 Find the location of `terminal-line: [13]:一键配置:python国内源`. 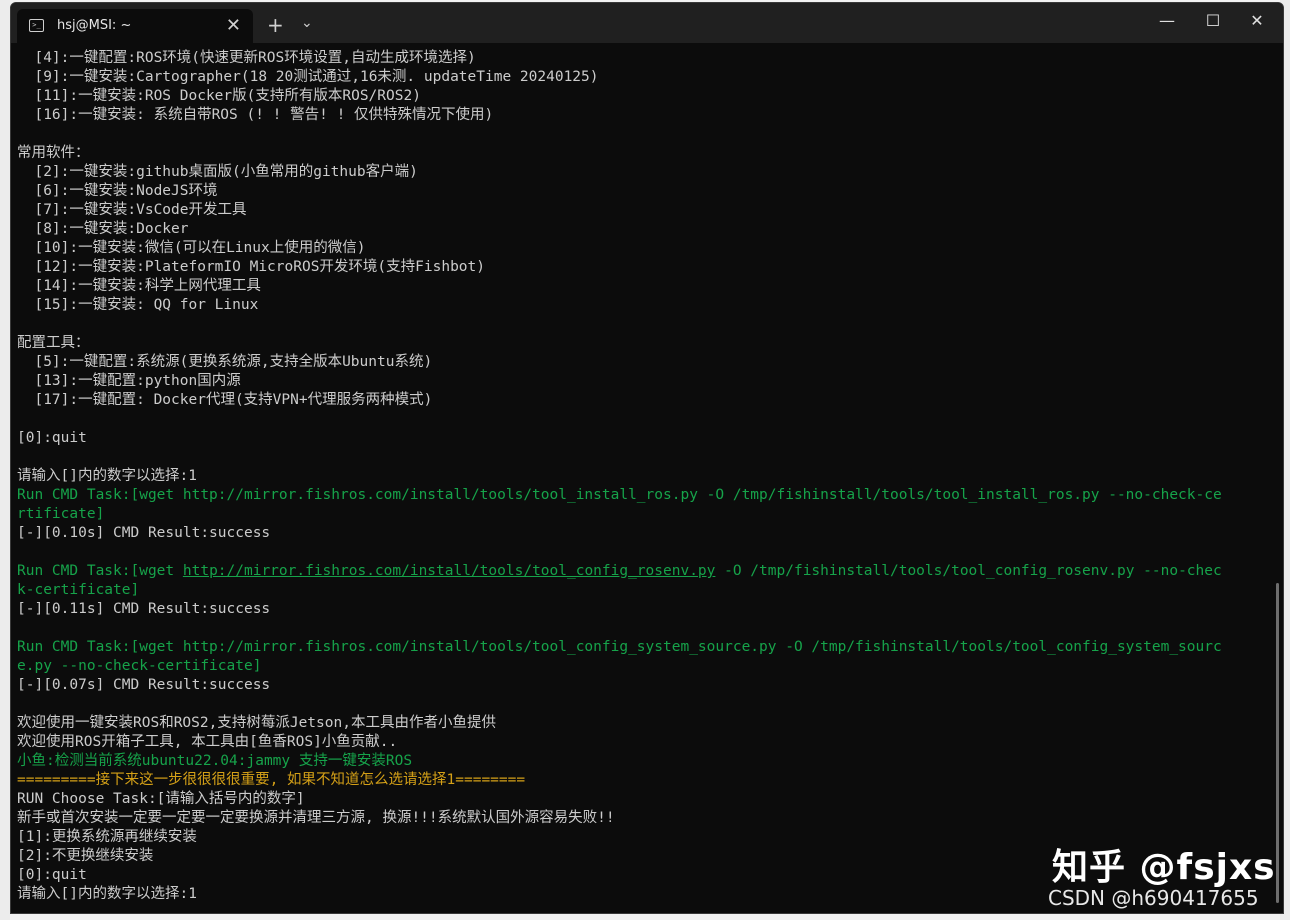

terminal-line: [13]:一键配置:python国内源 is located at coordinates (129, 381).